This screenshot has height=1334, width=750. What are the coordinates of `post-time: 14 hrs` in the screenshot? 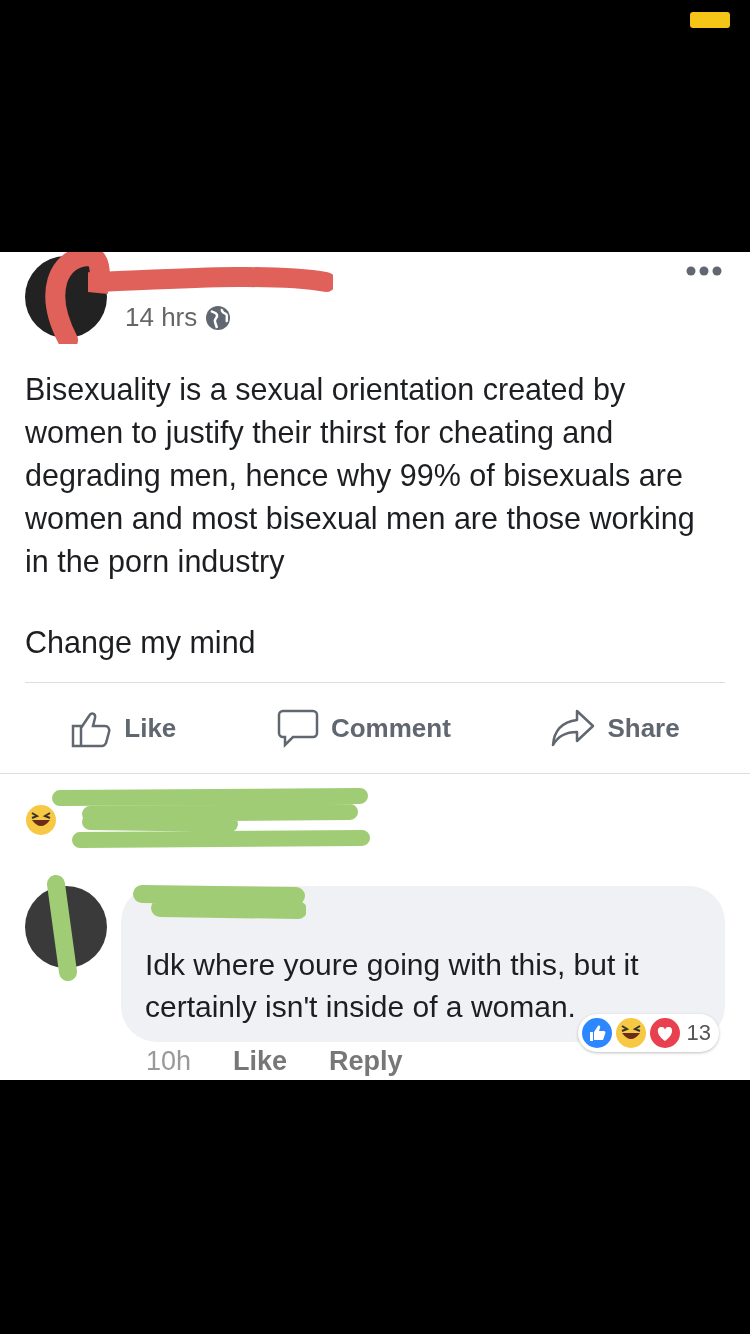 It's located at (161, 317).